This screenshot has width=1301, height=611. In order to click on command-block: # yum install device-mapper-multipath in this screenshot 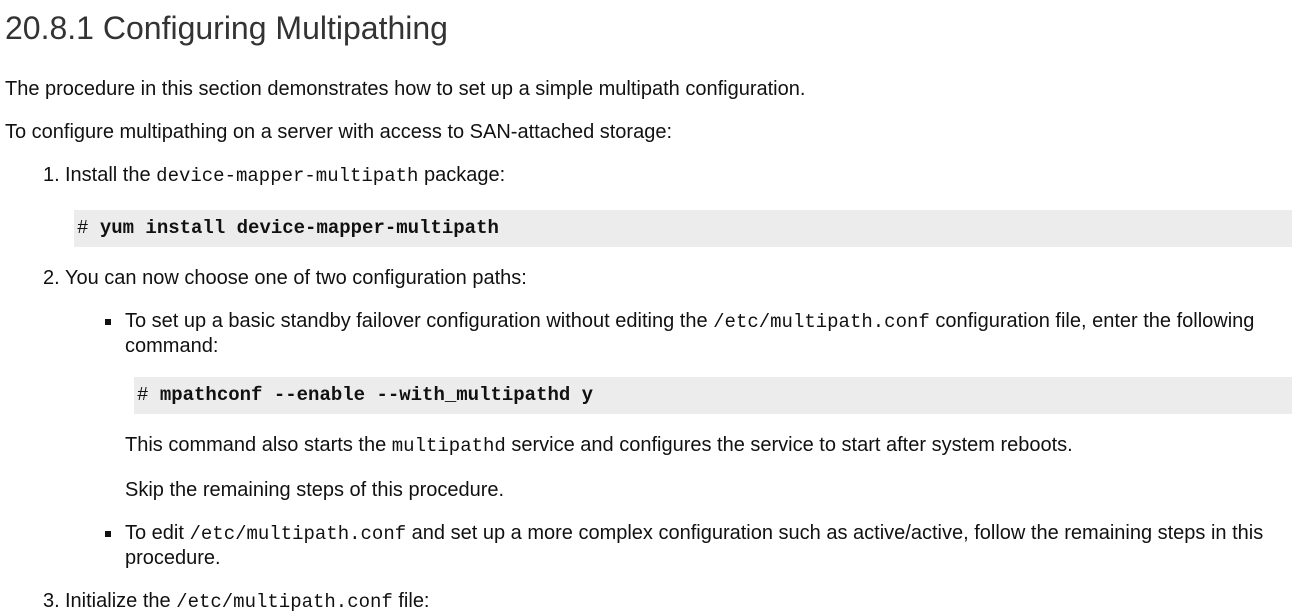, I will do `click(683, 228)`.